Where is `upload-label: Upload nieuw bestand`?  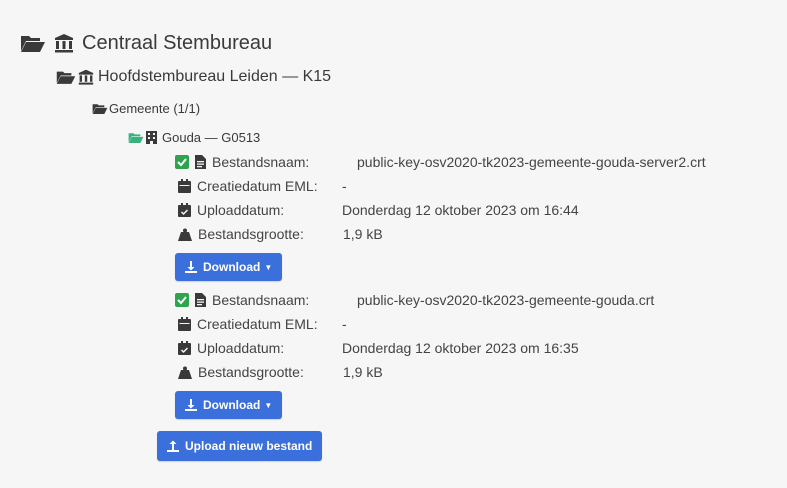 upload-label: Upload nieuw bestand is located at coordinates (249, 446).